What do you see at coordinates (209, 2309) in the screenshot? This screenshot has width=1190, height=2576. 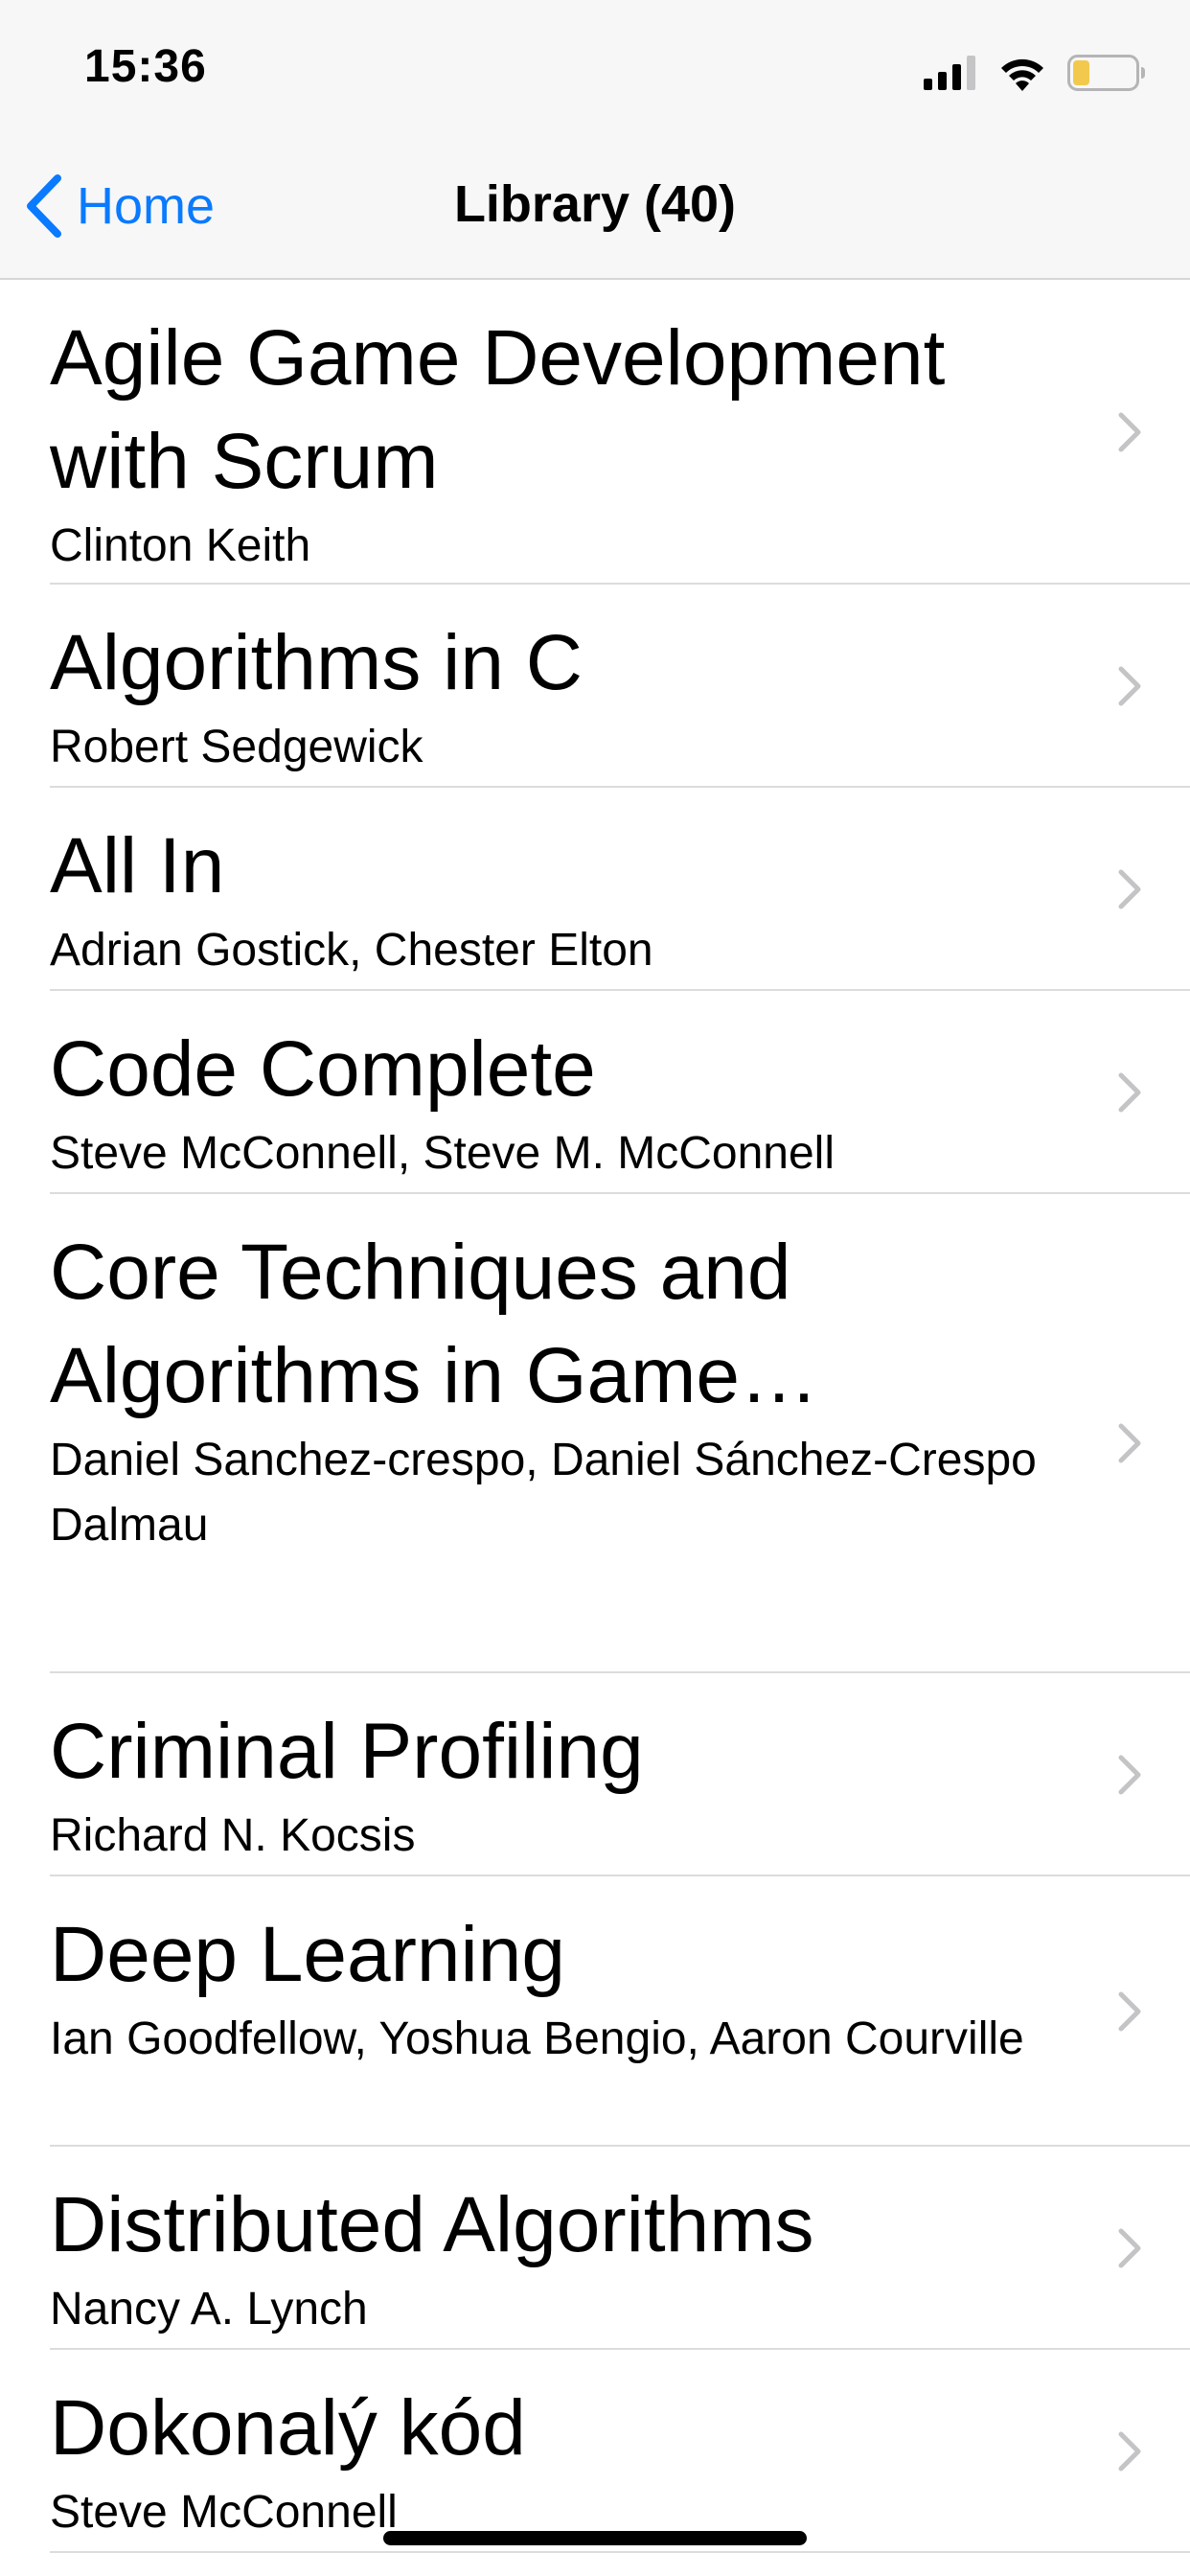 I see `book-author: Nancy A. Lynch` at bounding box center [209, 2309].